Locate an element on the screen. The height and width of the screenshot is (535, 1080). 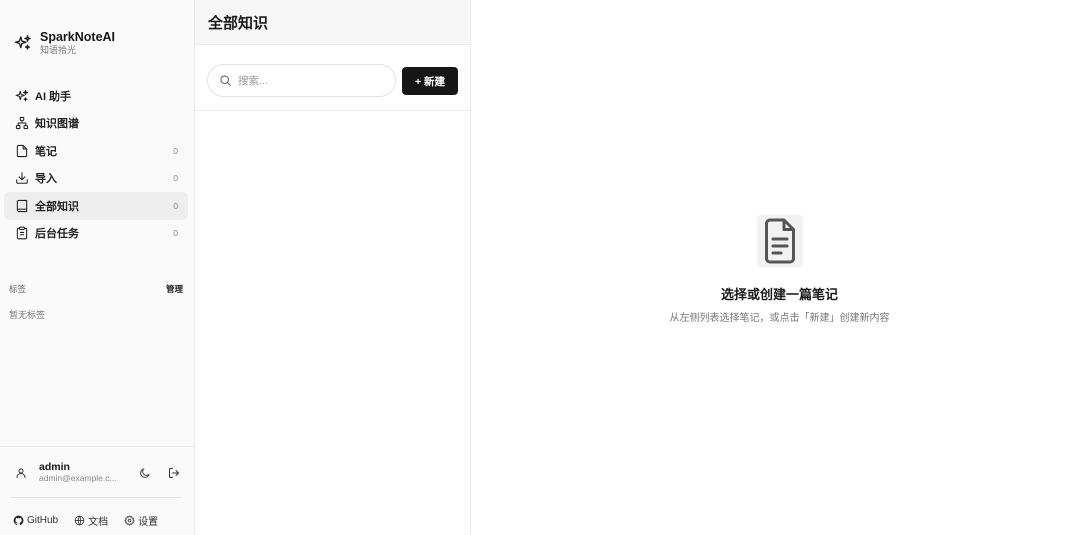
avatar is located at coordinates (21, 473).